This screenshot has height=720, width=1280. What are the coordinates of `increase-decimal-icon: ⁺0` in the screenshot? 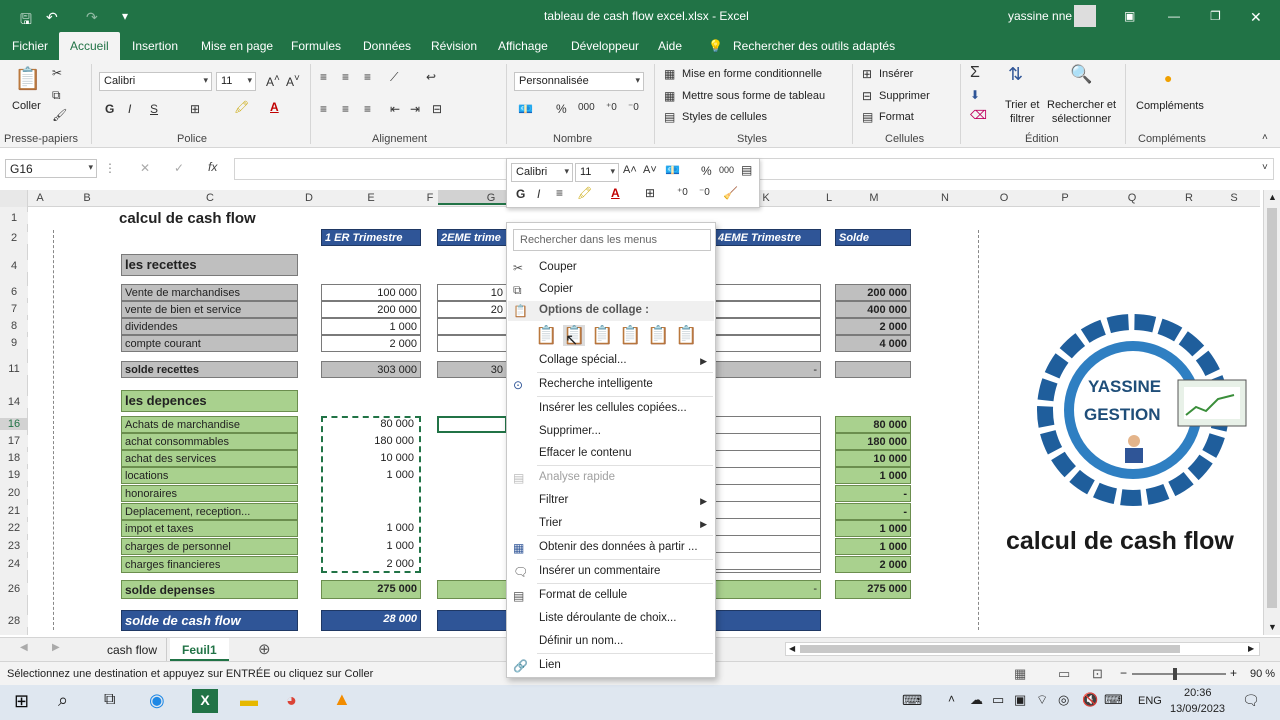 It's located at (611, 107).